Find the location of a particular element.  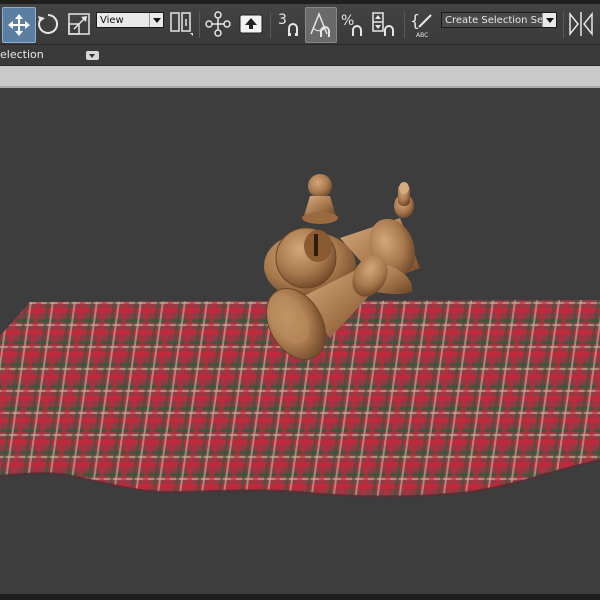

mirror-button is located at coordinates (581, 24).